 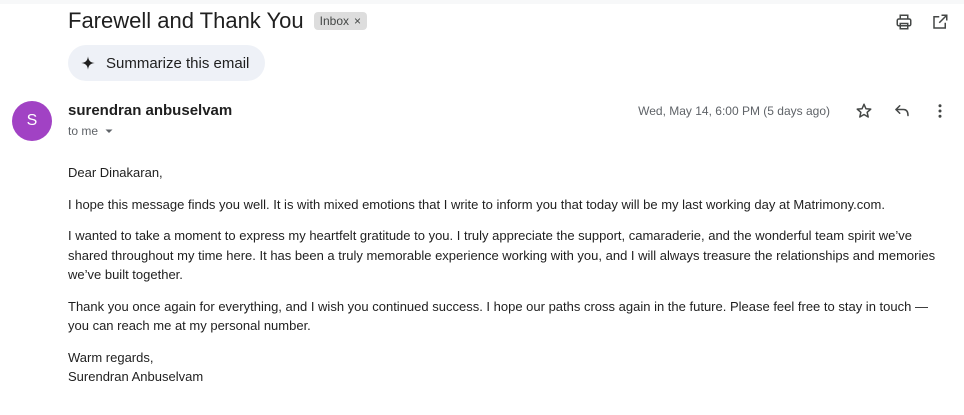 I want to click on reply-icon, so click(x=902, y=111).